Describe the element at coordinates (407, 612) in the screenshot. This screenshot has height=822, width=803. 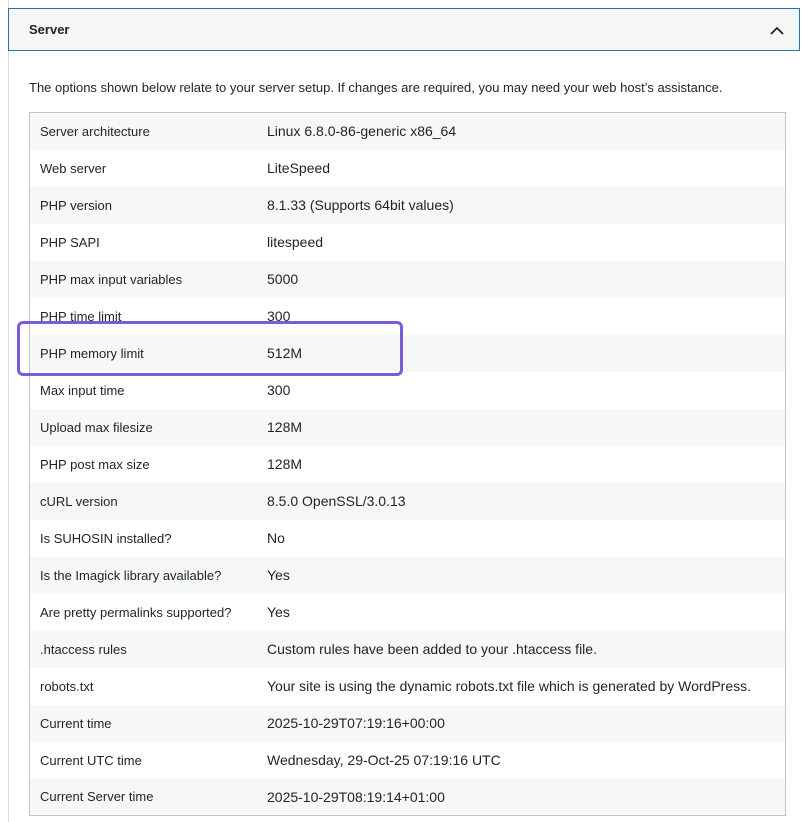
I see `table-row: Are pretty permalinks supported? Yes` at that location.